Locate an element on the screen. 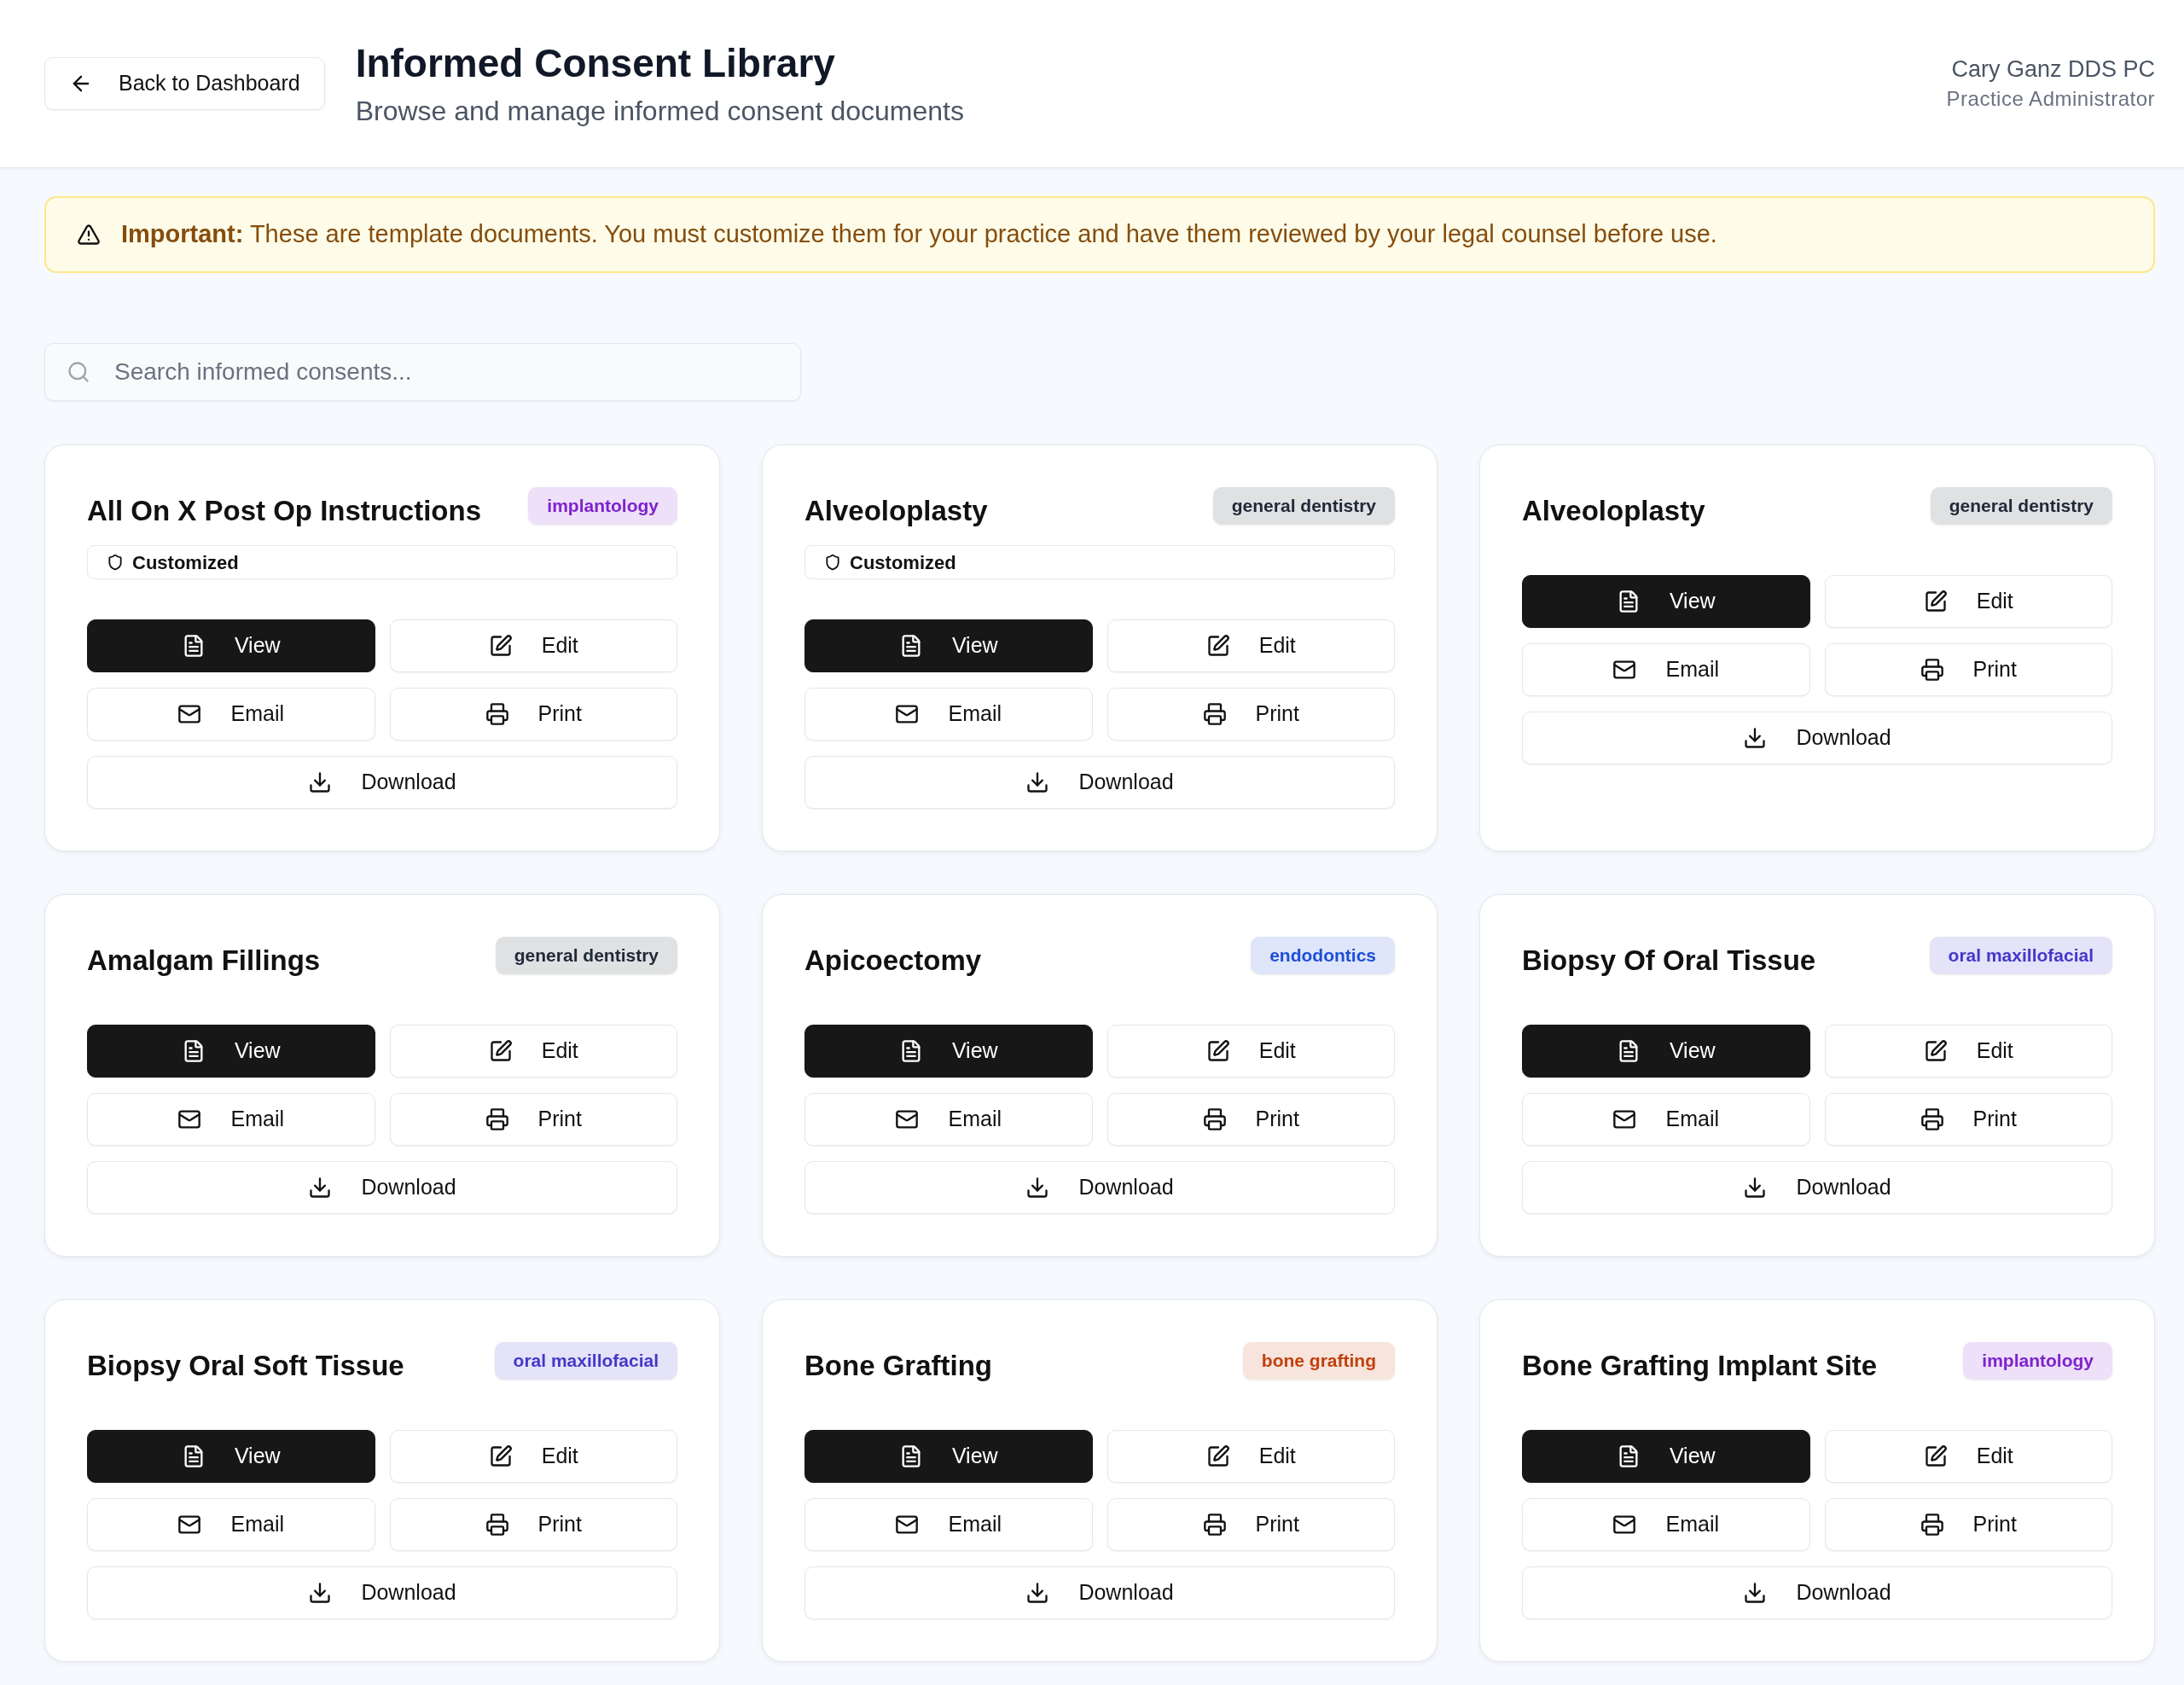  search-icon is located at coordinates (78, 372).